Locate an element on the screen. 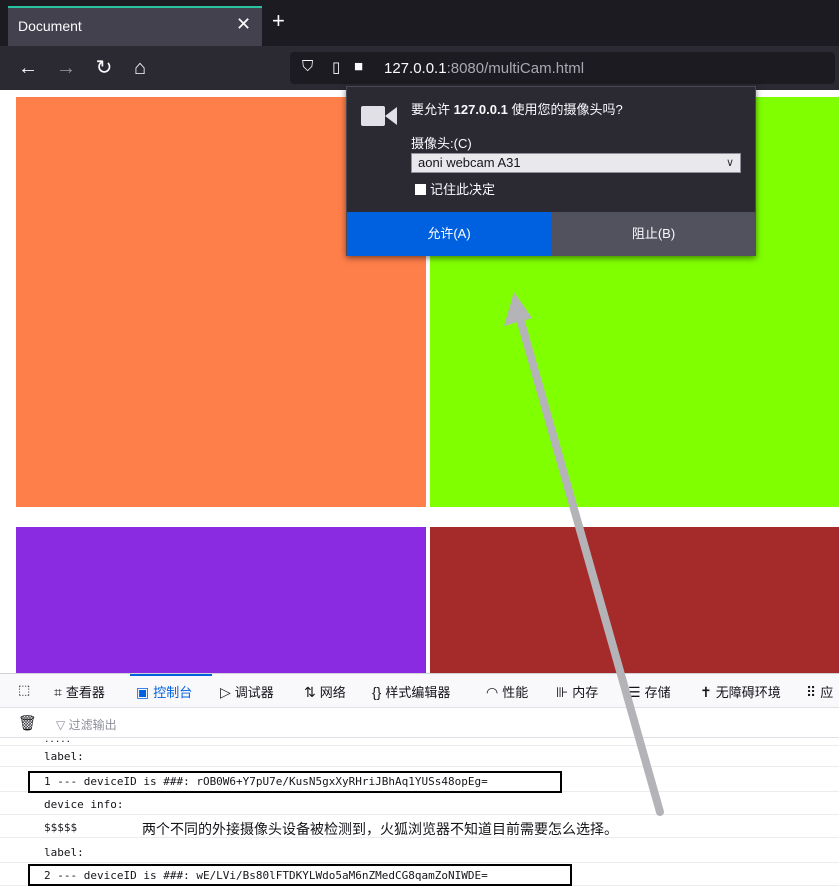  tab-style-editor: {} 样式编辑器 is located at coordinates (411, 691).